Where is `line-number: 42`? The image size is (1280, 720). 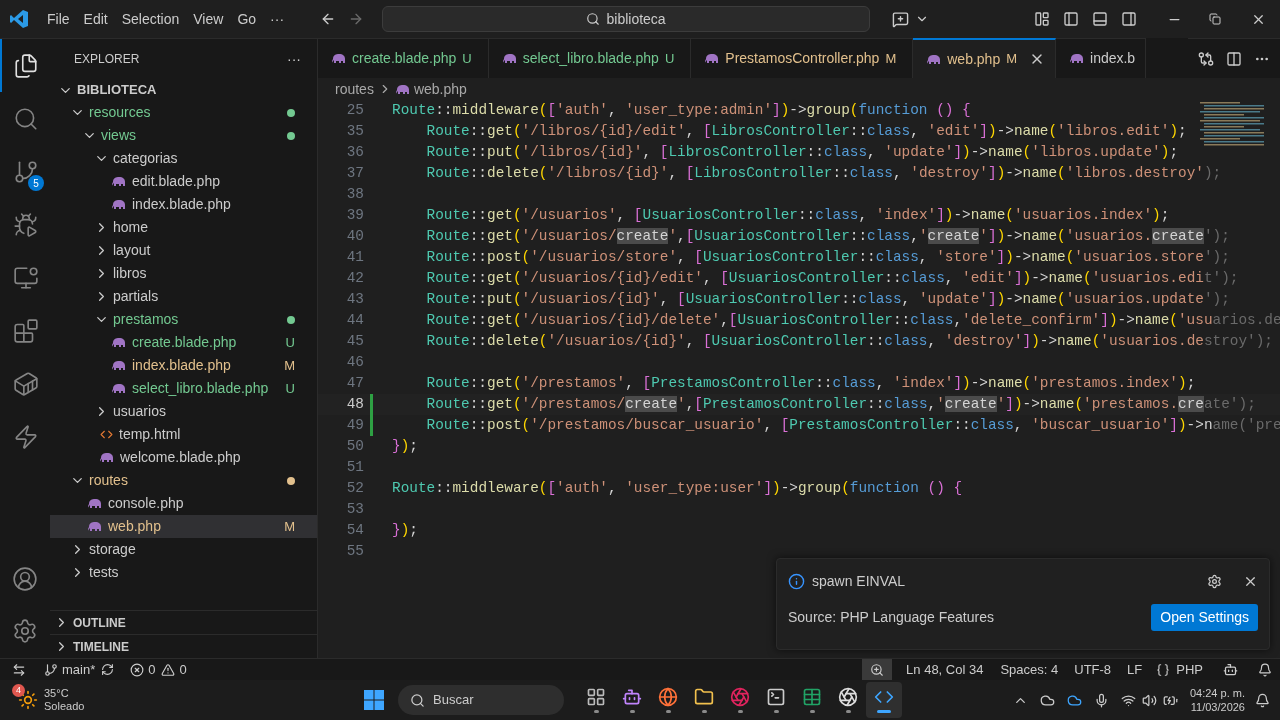 line-number: 42 is located at coordinates (354, 278).